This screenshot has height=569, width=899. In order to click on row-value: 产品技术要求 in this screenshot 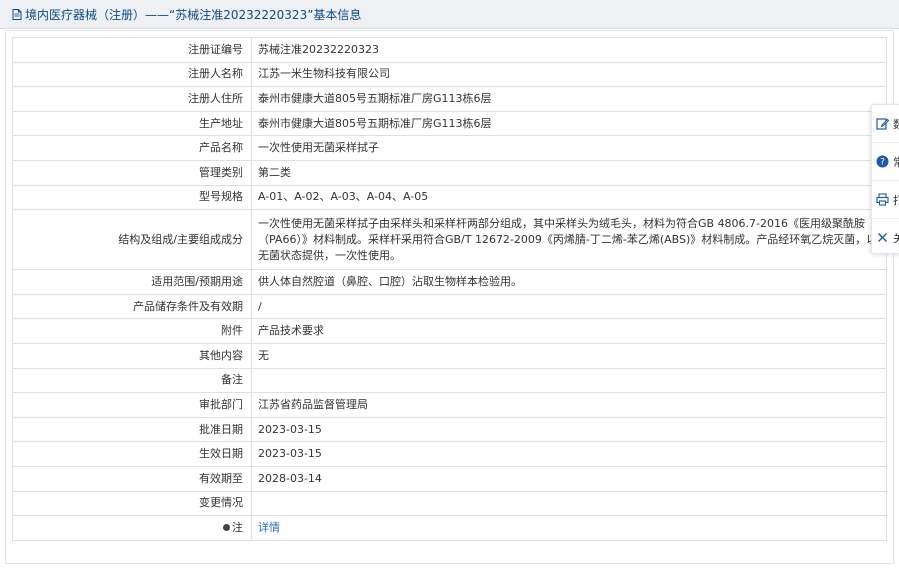, I will do `click(569, 331)`.